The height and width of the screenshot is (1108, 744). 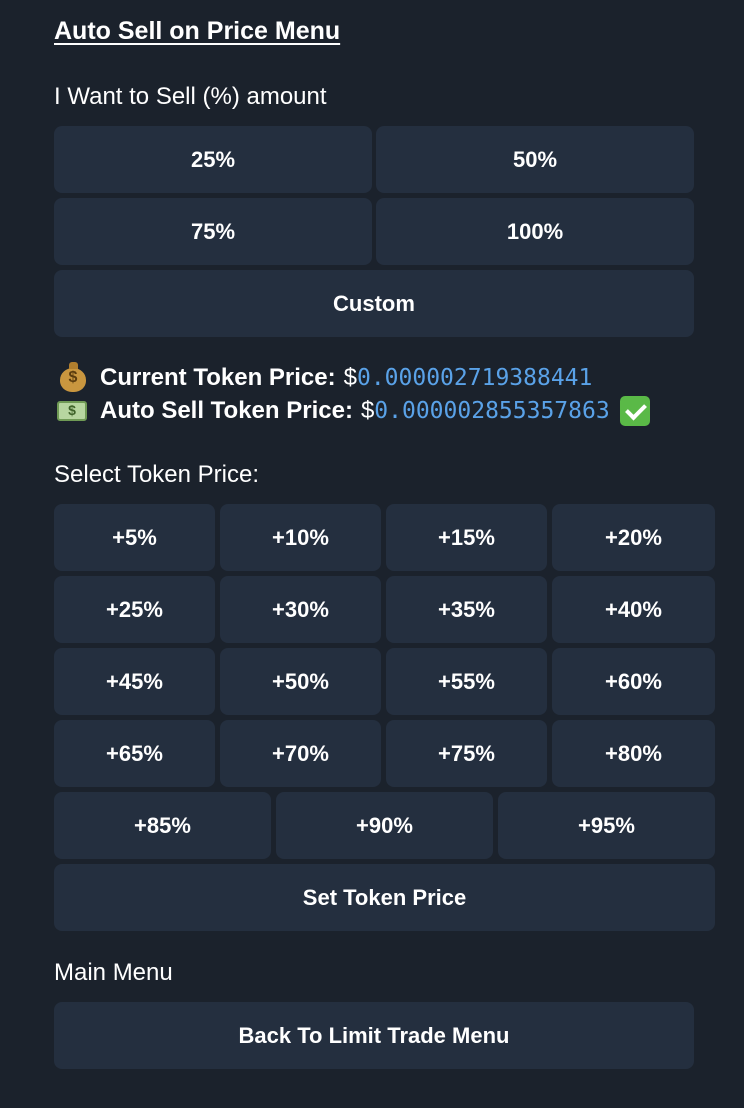 I want to click on check-mark-icon, so click(x=634, y=411).